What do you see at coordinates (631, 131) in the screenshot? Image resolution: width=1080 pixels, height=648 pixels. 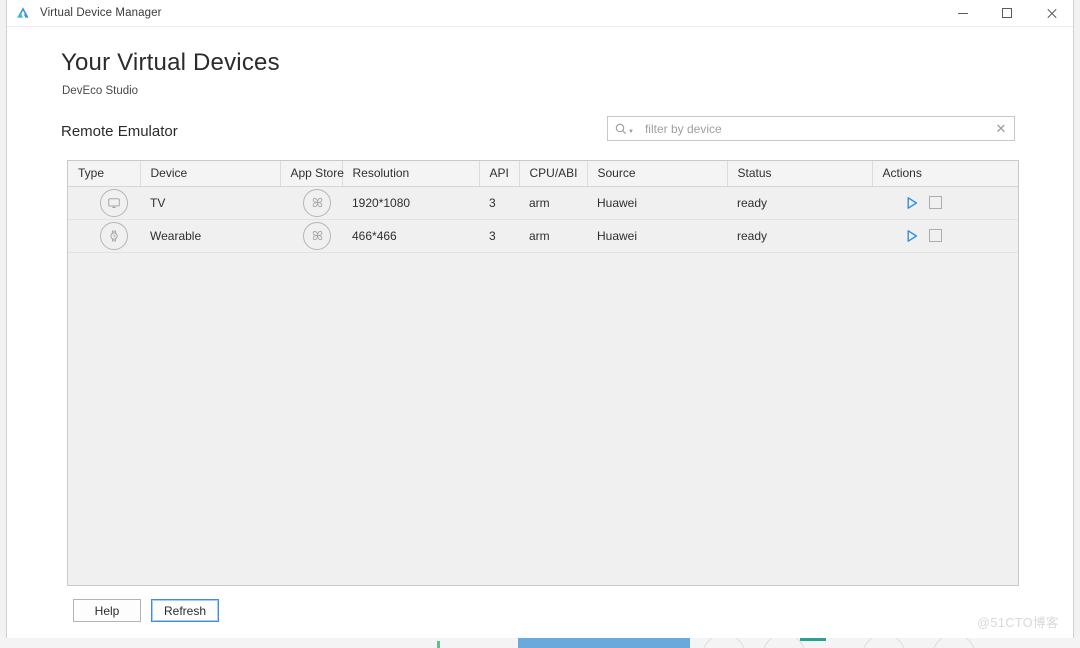 I see `chevron-down-icon: ▼` at bounding box center [631, 131].